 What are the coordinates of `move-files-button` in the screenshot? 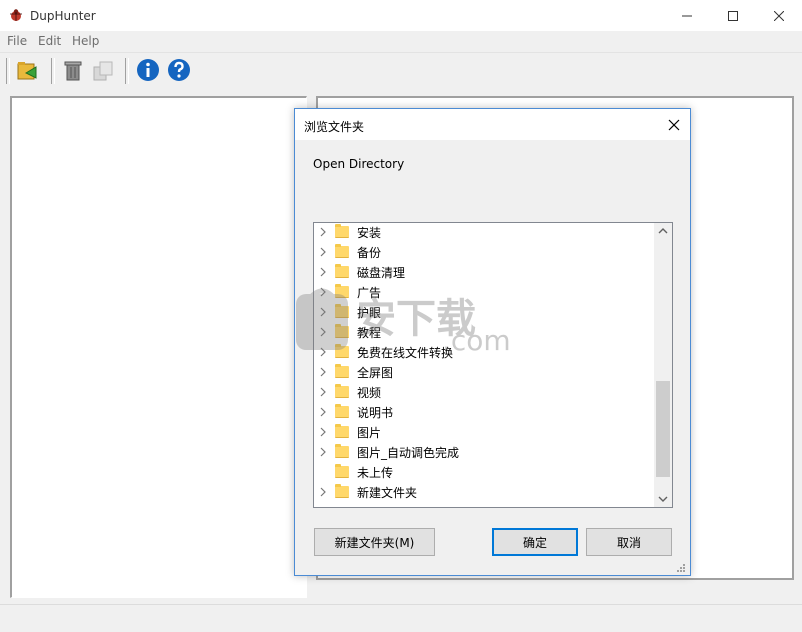 It's located at (103, 70).